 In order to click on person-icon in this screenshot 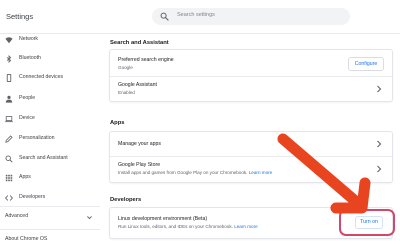, I will do `click(9, 99)`.